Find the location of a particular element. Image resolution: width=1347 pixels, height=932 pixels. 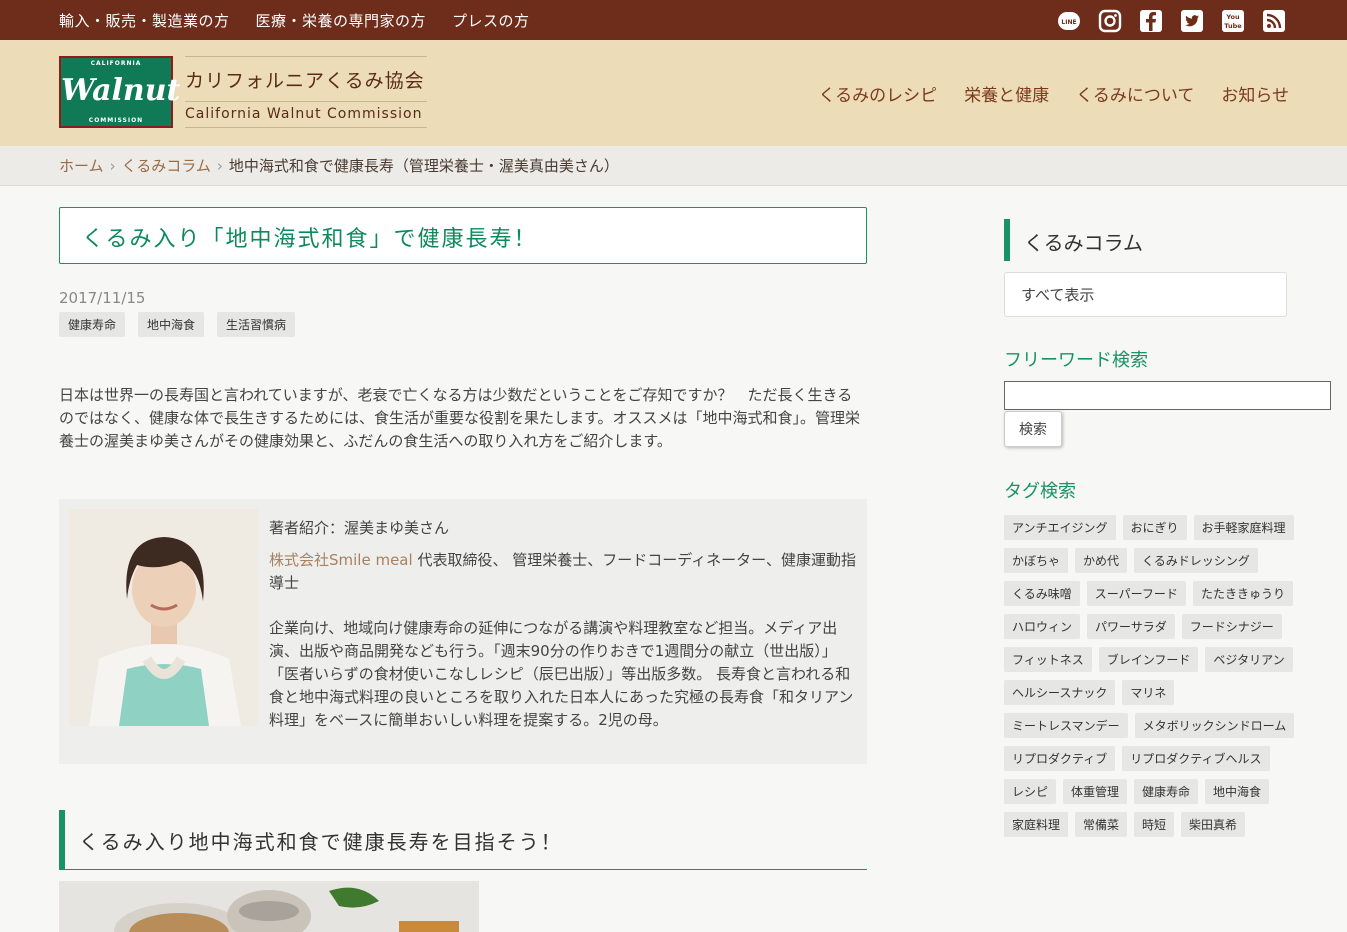

instagram-icon is located at coordinates (1110, 21).